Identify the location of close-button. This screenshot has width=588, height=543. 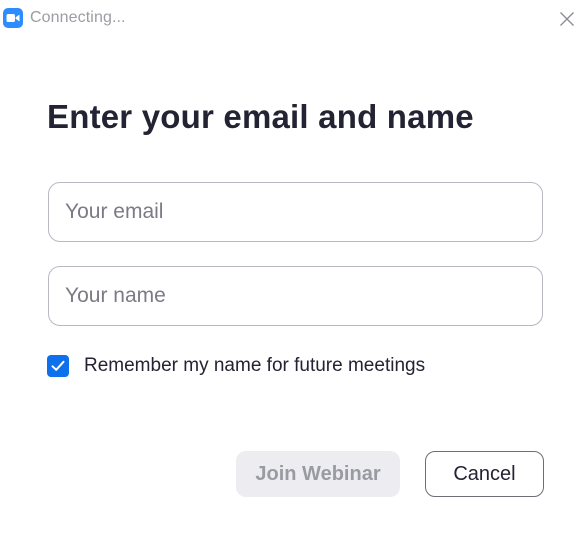
(567, 19).